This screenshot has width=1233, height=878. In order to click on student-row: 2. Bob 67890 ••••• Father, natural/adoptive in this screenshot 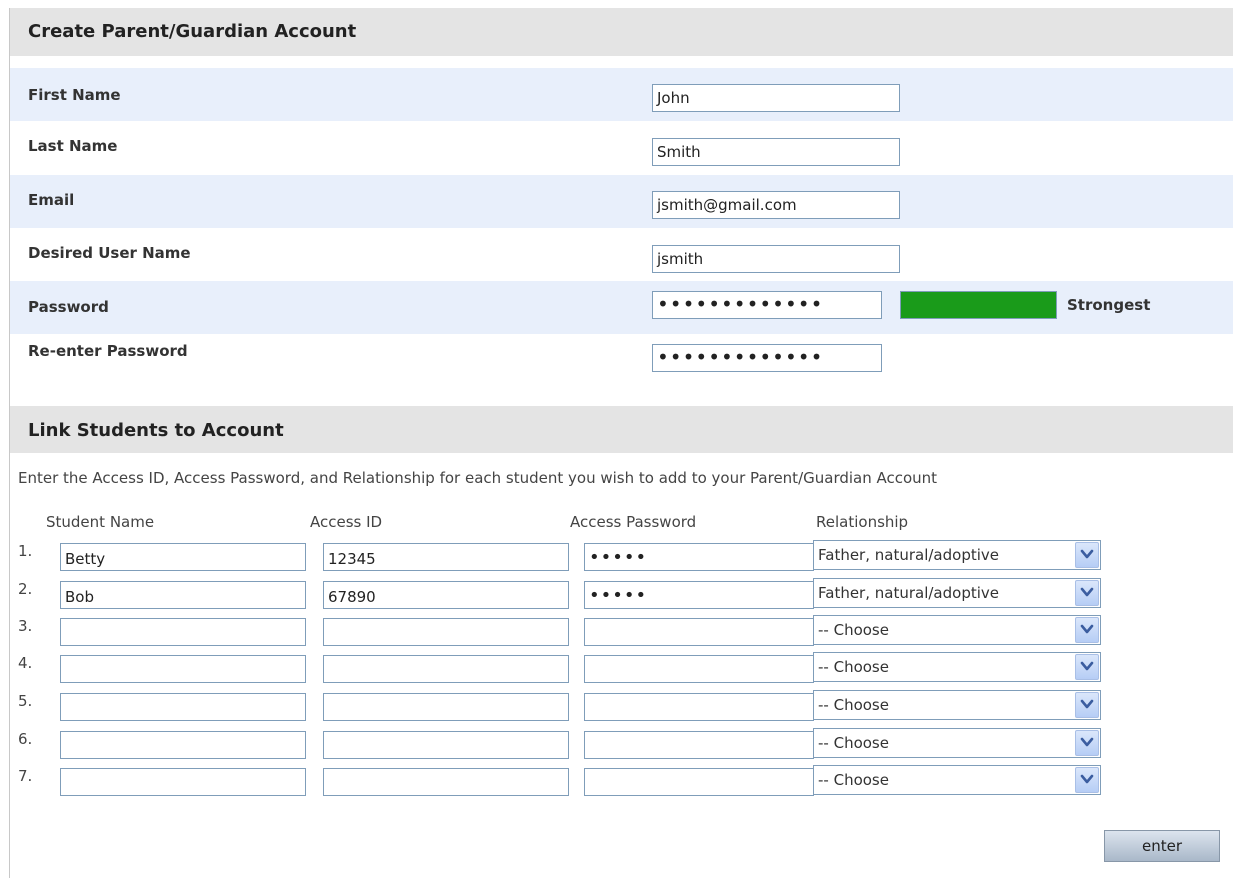, I will do `click(621, 597)`.